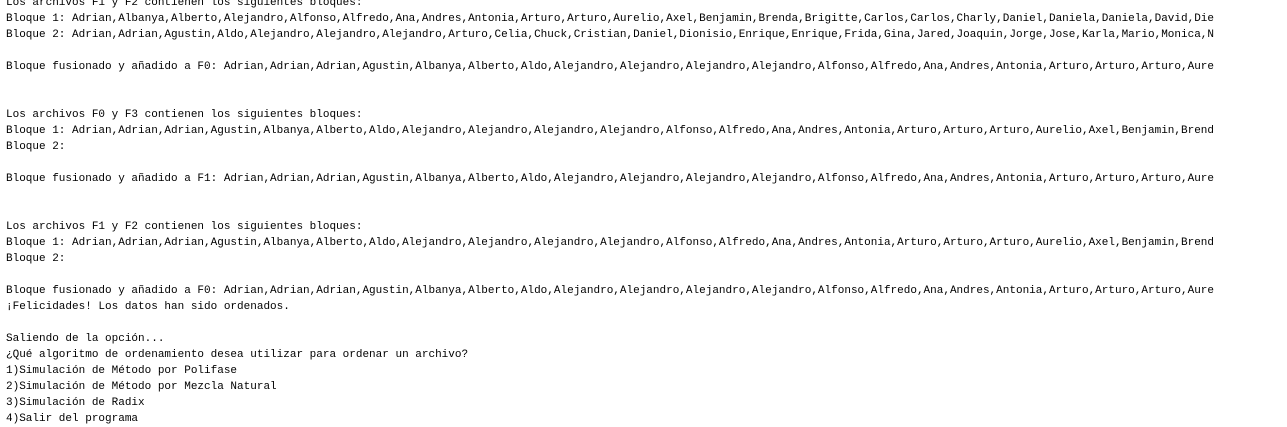  I want to click on menu-option: 3)Simulación de Radix, so click(75, 403).